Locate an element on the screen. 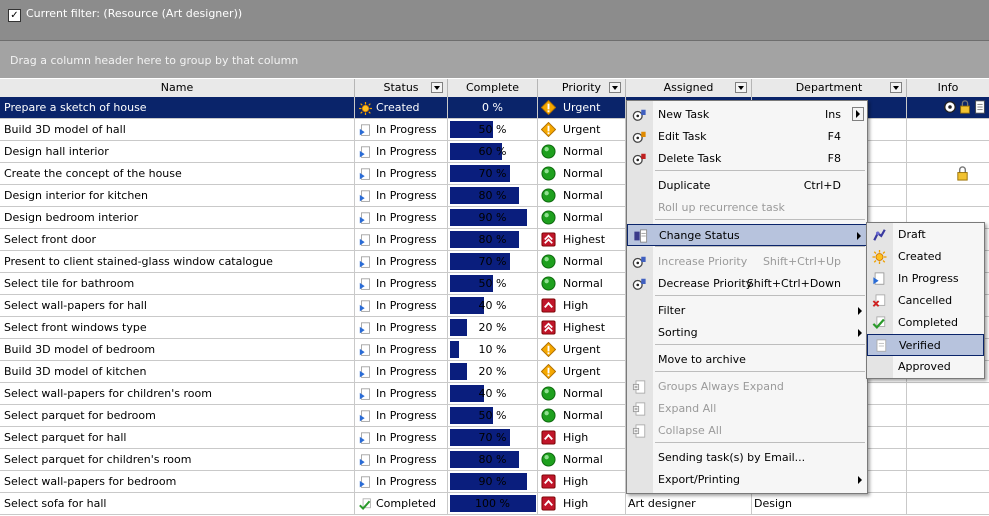  status-option-approved: Approved is located at coordinates (925, 367).